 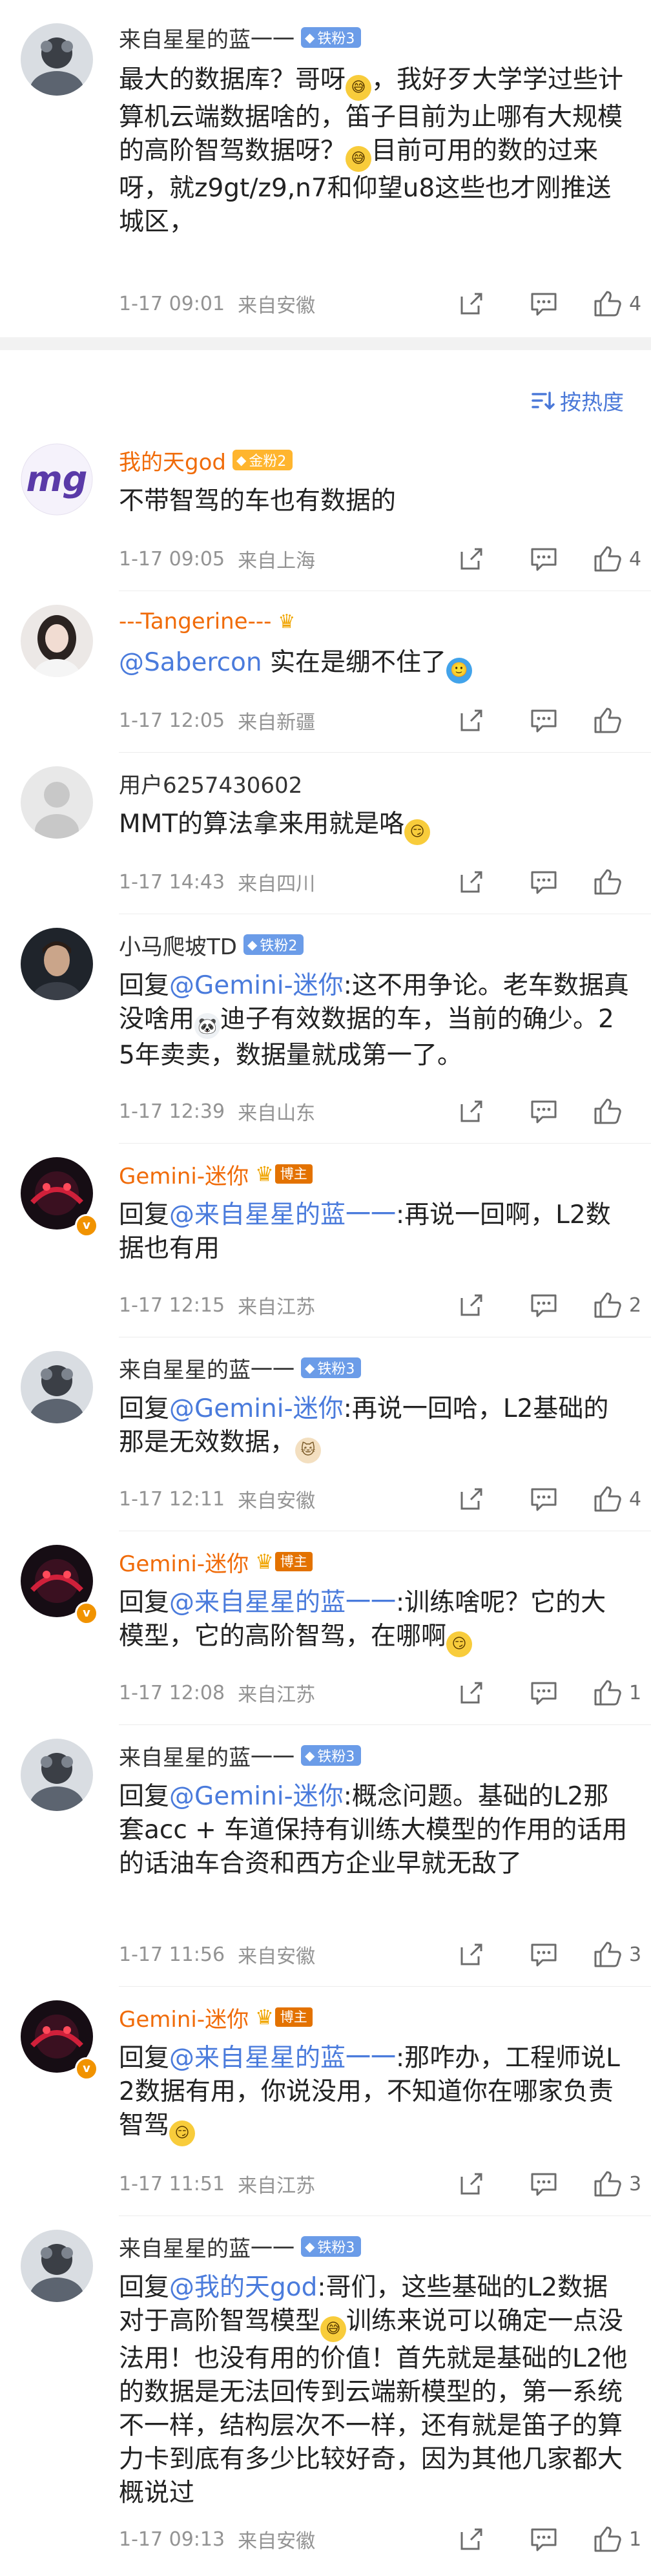 I want to click on comment-meta: 1-17 09:13 来自安徽 1, so click(x=380, y=2539).